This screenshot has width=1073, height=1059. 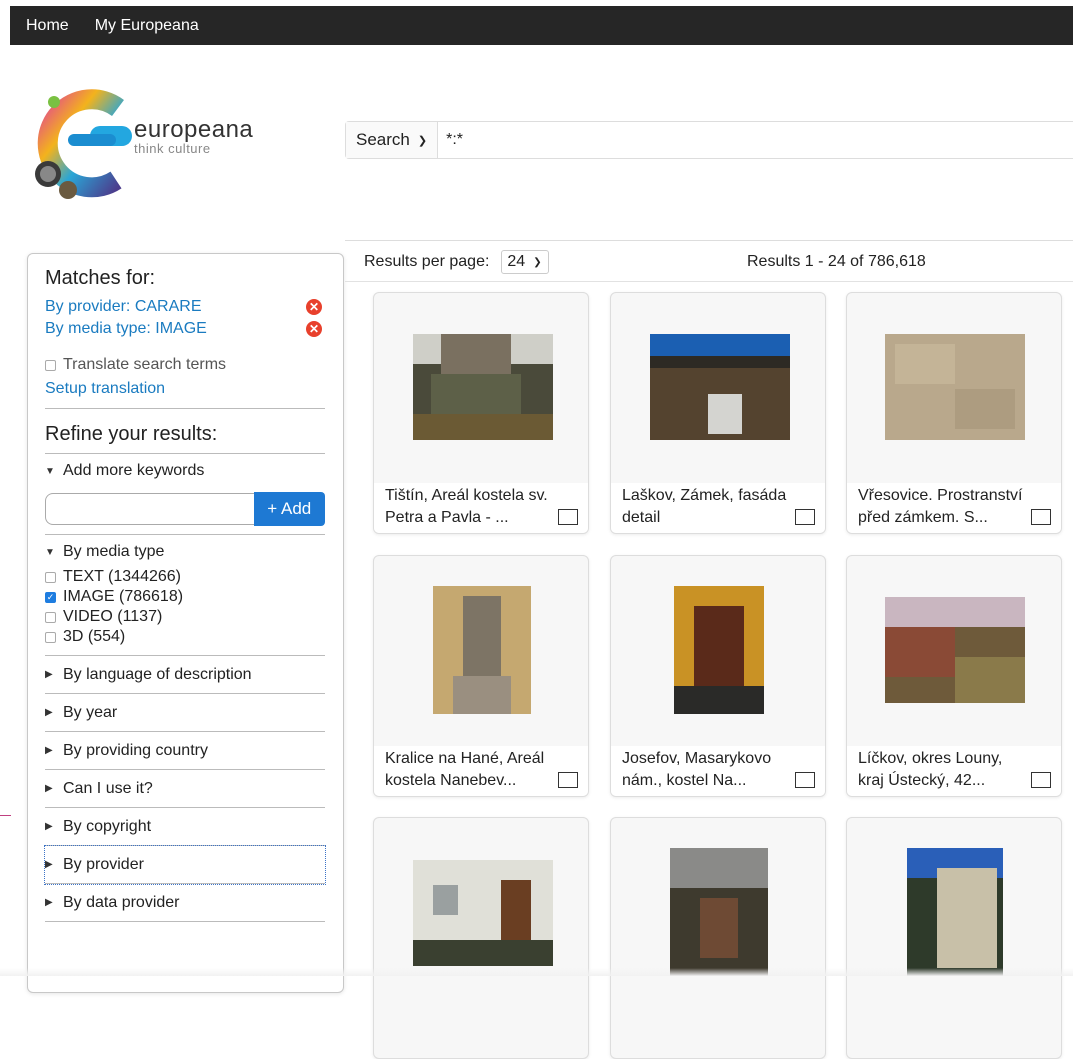 I want to click on facet-can-i-use-it: ▶ Can I use it?, so click(x=185, y=789).